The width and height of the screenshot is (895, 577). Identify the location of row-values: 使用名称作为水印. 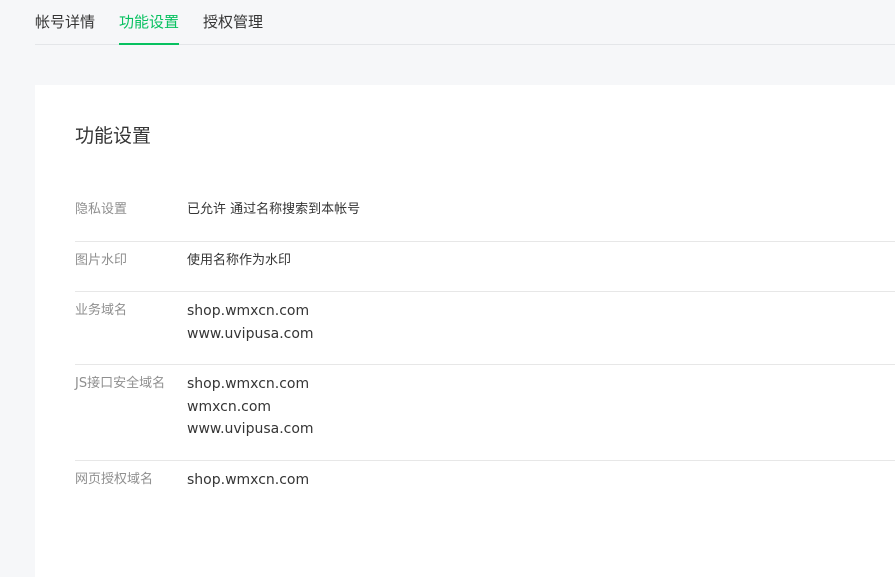
(239, 261).